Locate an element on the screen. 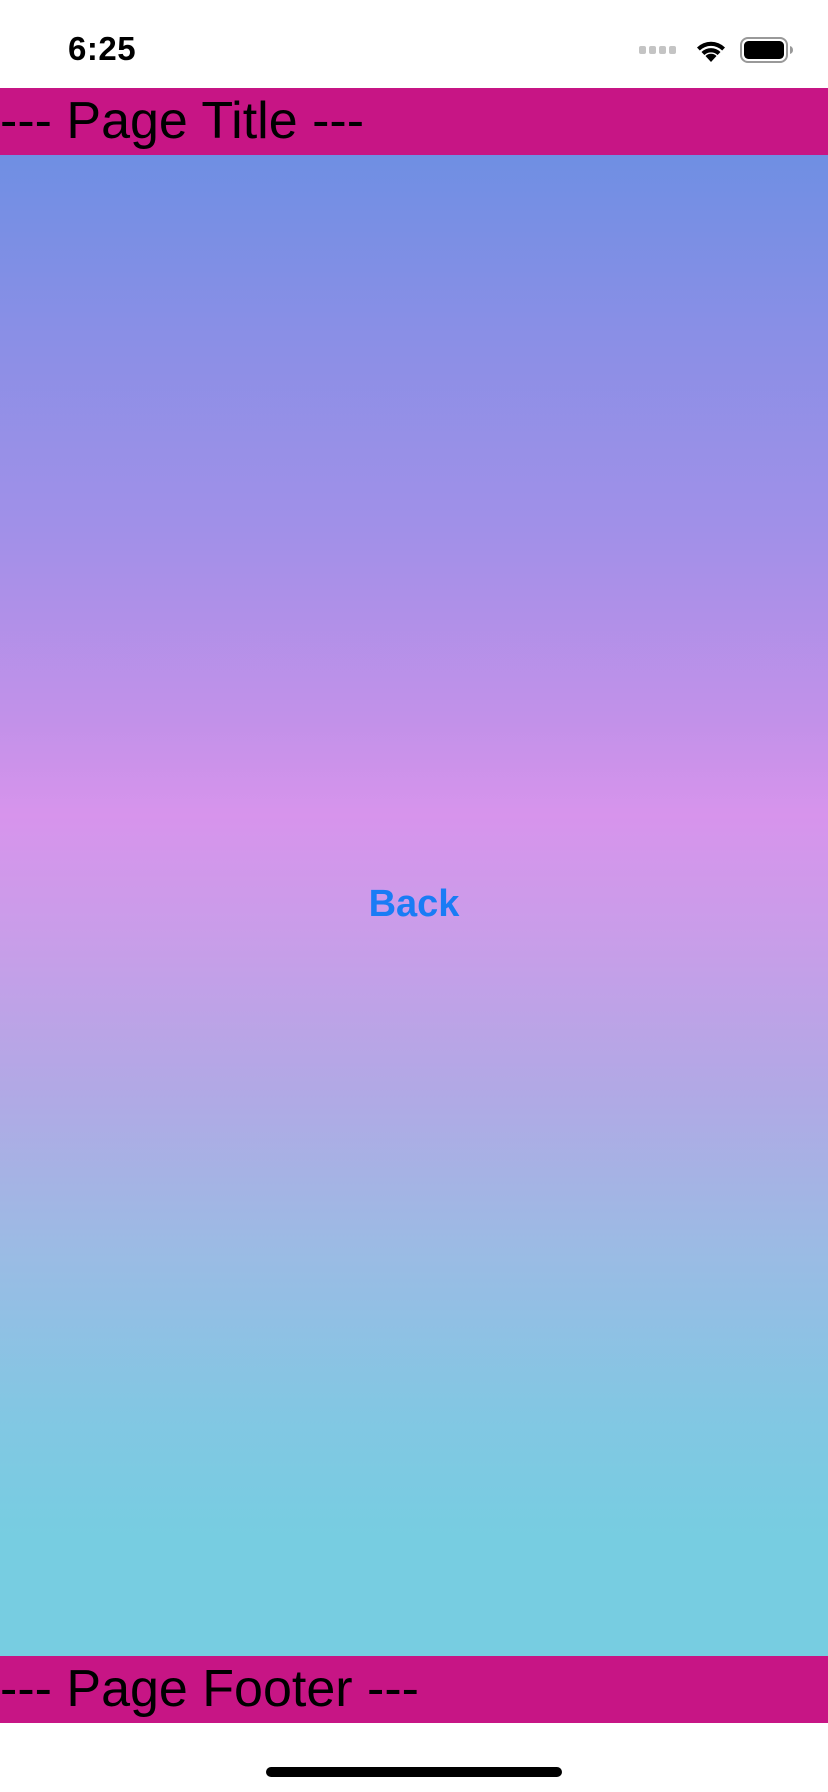  page-header: --- Page Title --- is located at coordinates (414, 121).